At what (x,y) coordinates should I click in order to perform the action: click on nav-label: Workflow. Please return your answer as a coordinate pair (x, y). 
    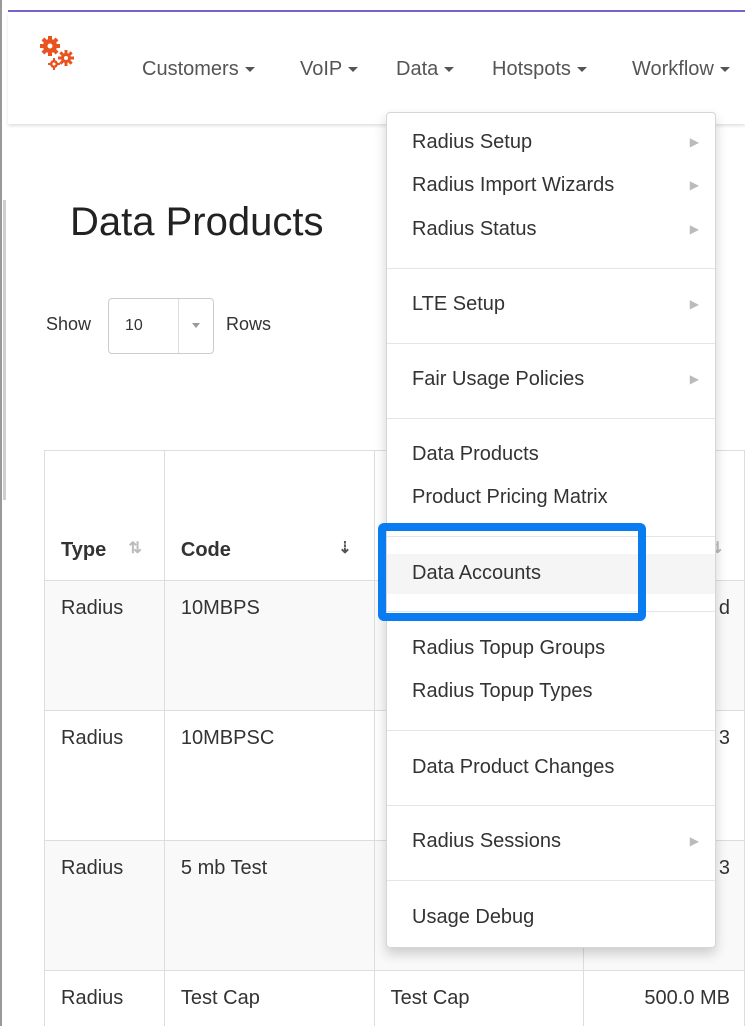
    Looking at the image, I should click on (673, 69).